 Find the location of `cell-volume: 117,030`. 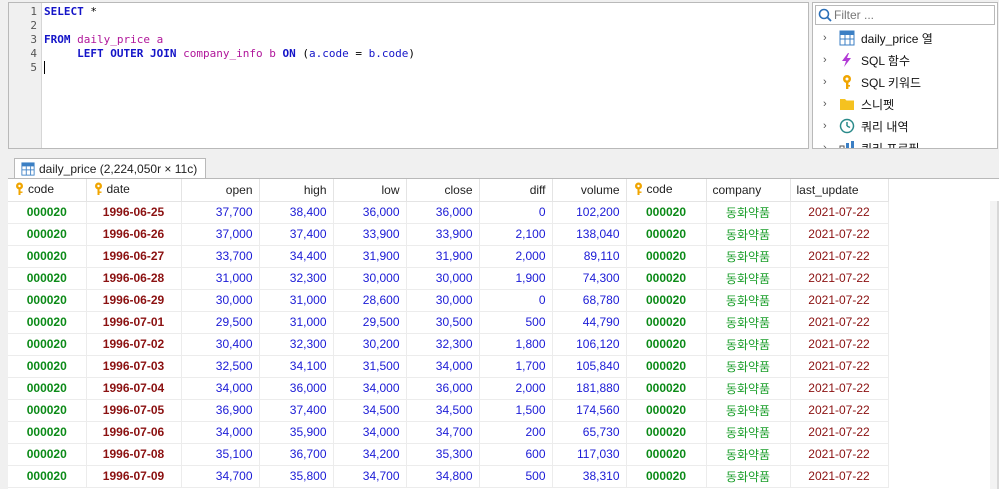

cell-volume: 117,030 is located at coordinates (589, 454).